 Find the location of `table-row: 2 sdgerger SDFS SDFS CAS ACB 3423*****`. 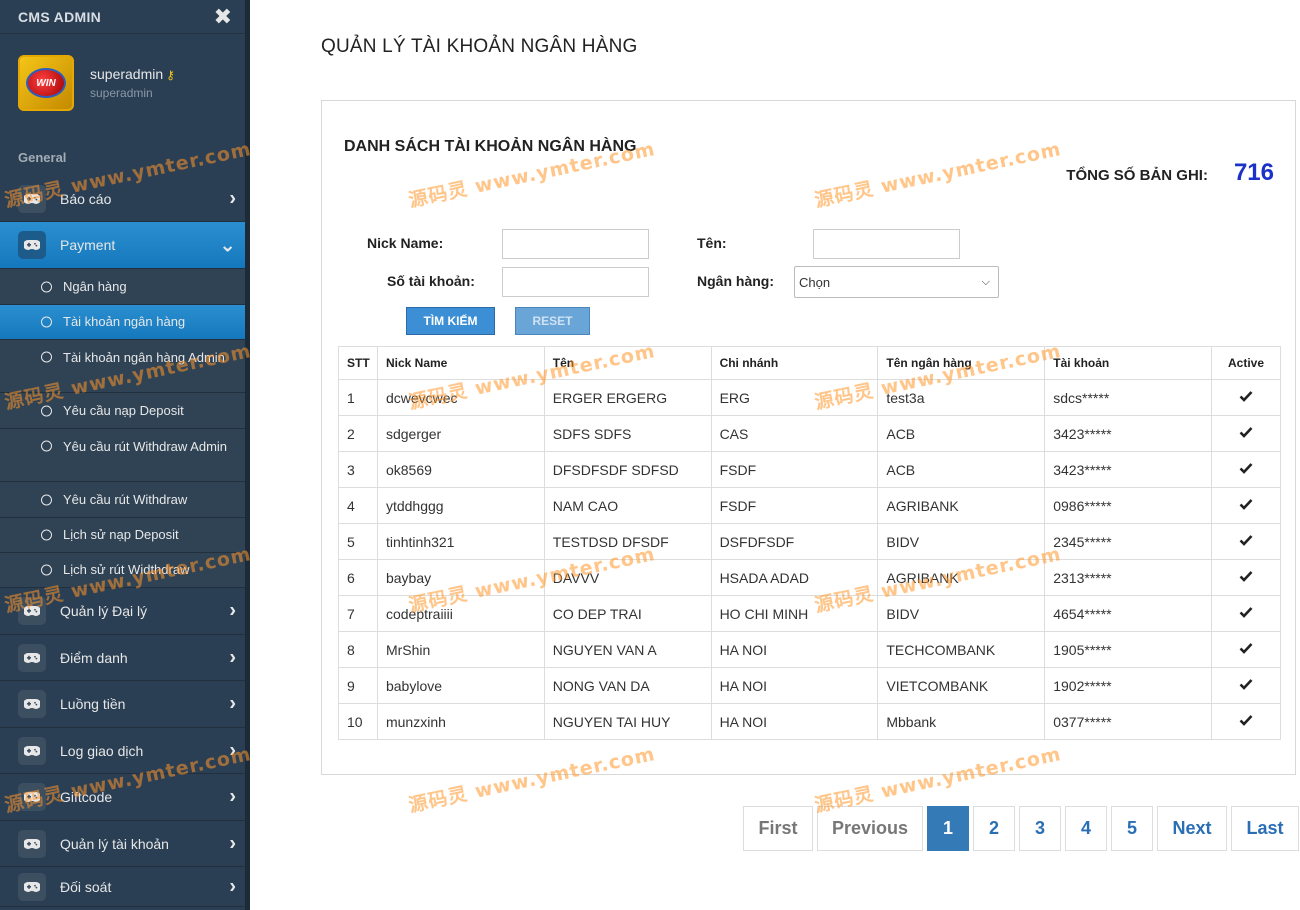

table-row: 2 sdgerger SDFS SDFS CAS ACB 3423***** is located at coordinates (809, 433).